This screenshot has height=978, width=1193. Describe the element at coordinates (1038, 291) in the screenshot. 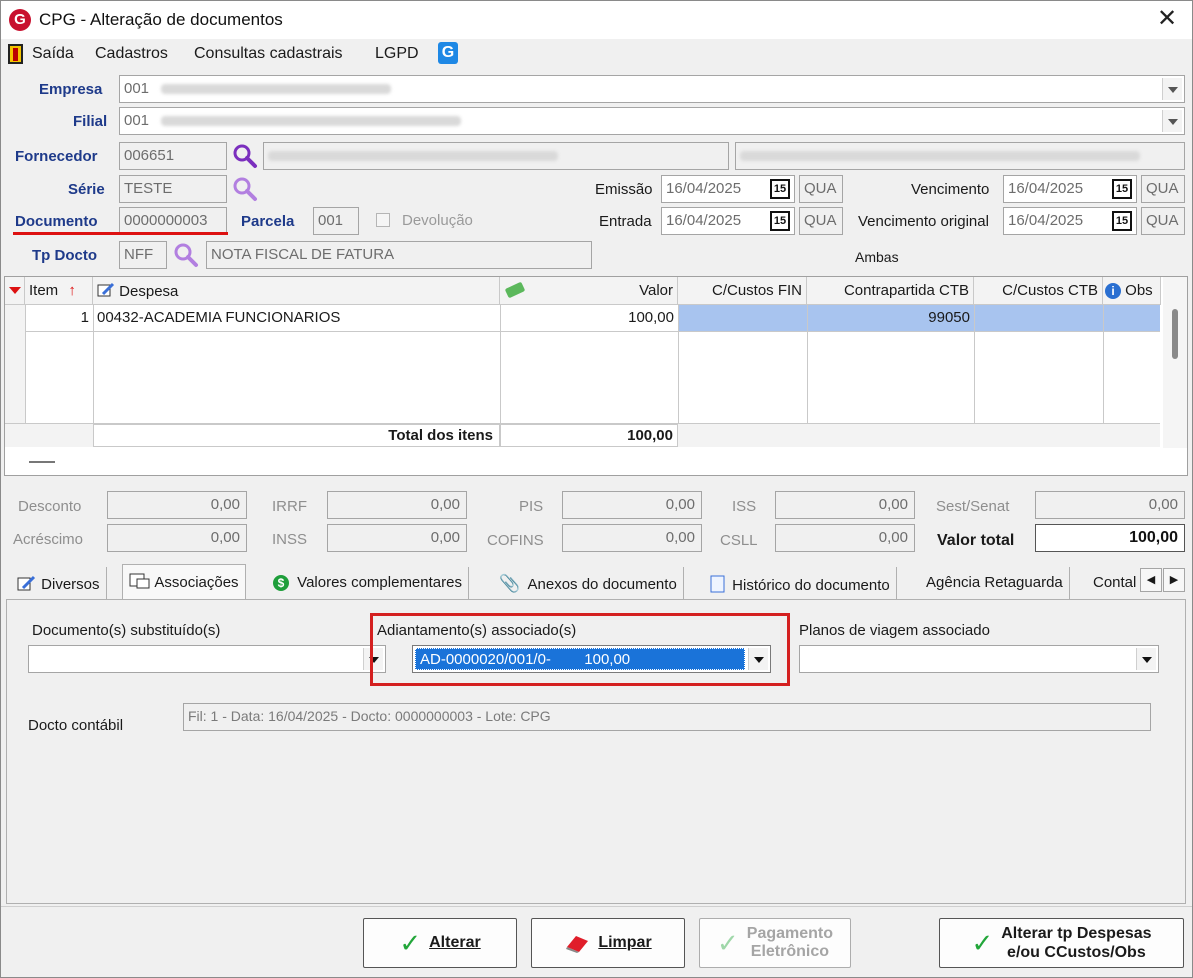

I see `col-header-ccustos-ctb: C/Custos CTB` at that location.